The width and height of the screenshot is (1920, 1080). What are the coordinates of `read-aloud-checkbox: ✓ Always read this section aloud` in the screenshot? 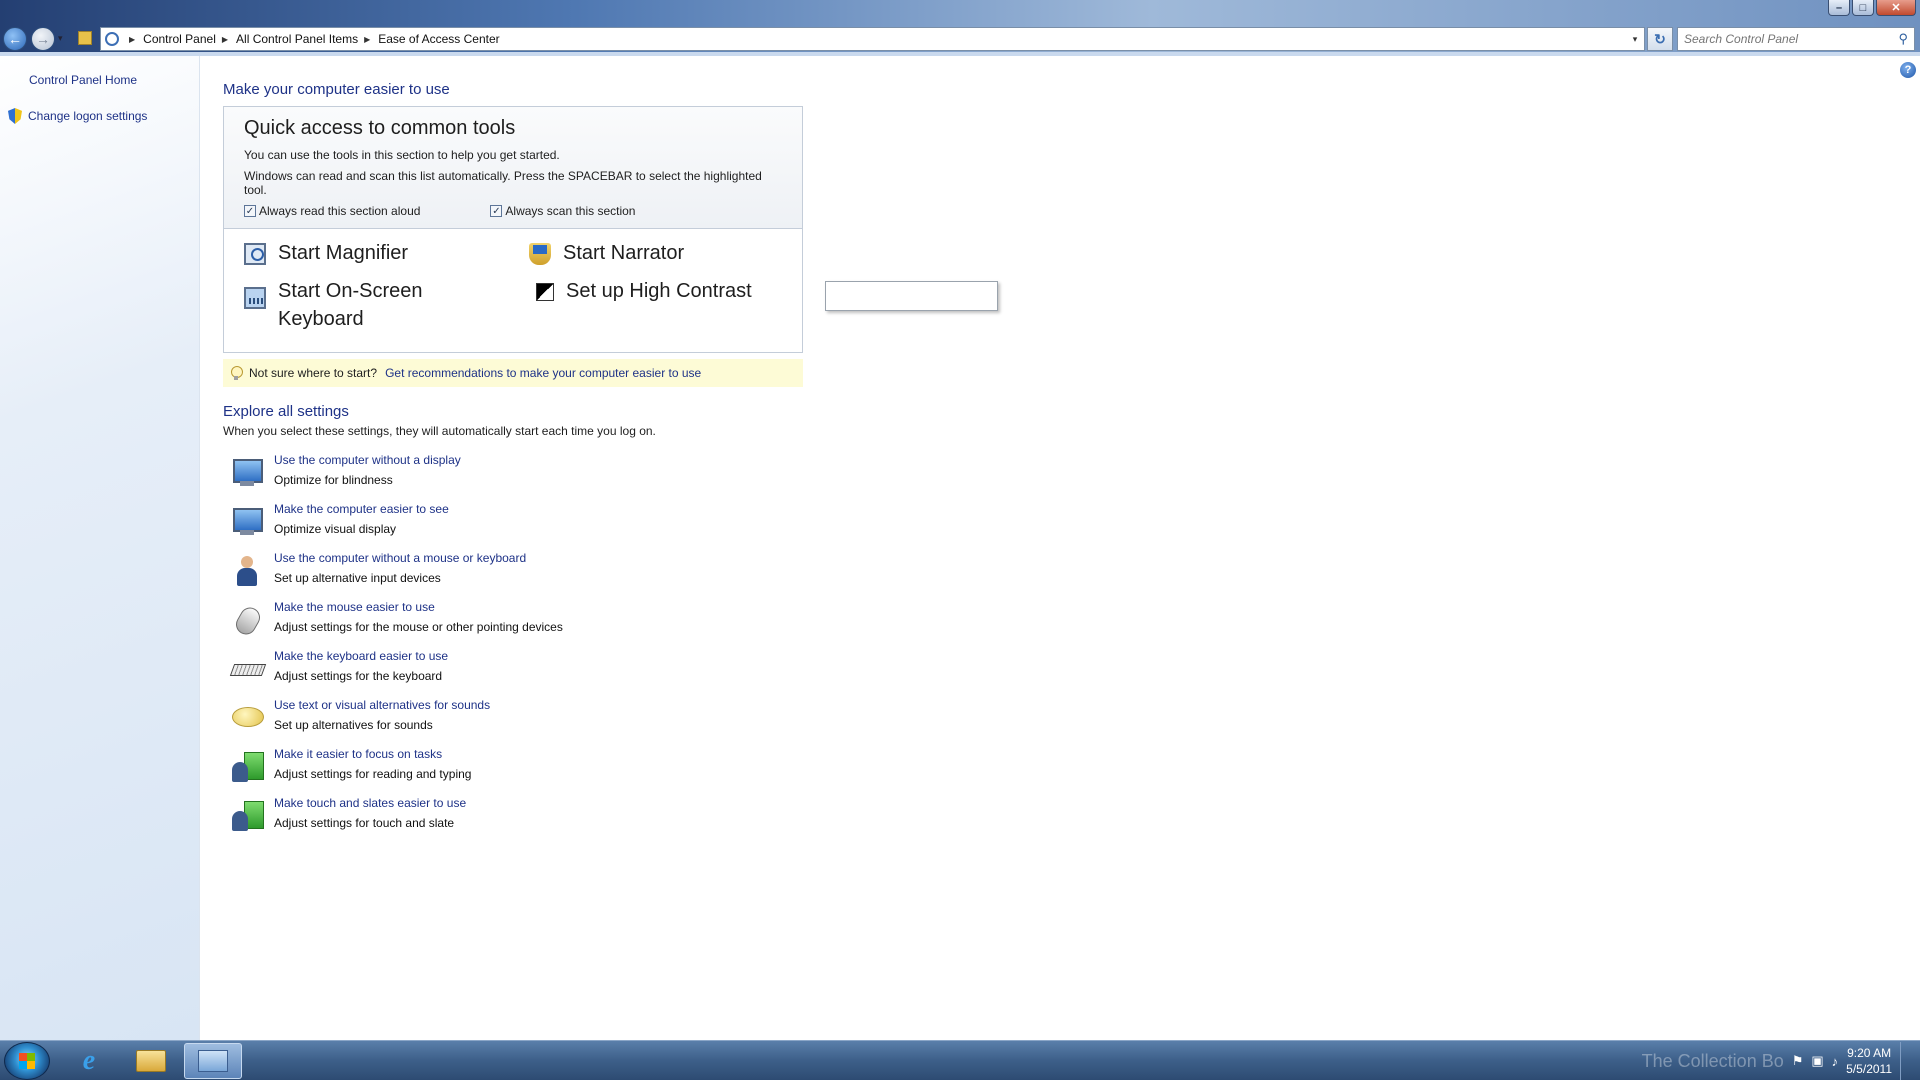 It's located at (332, 211).